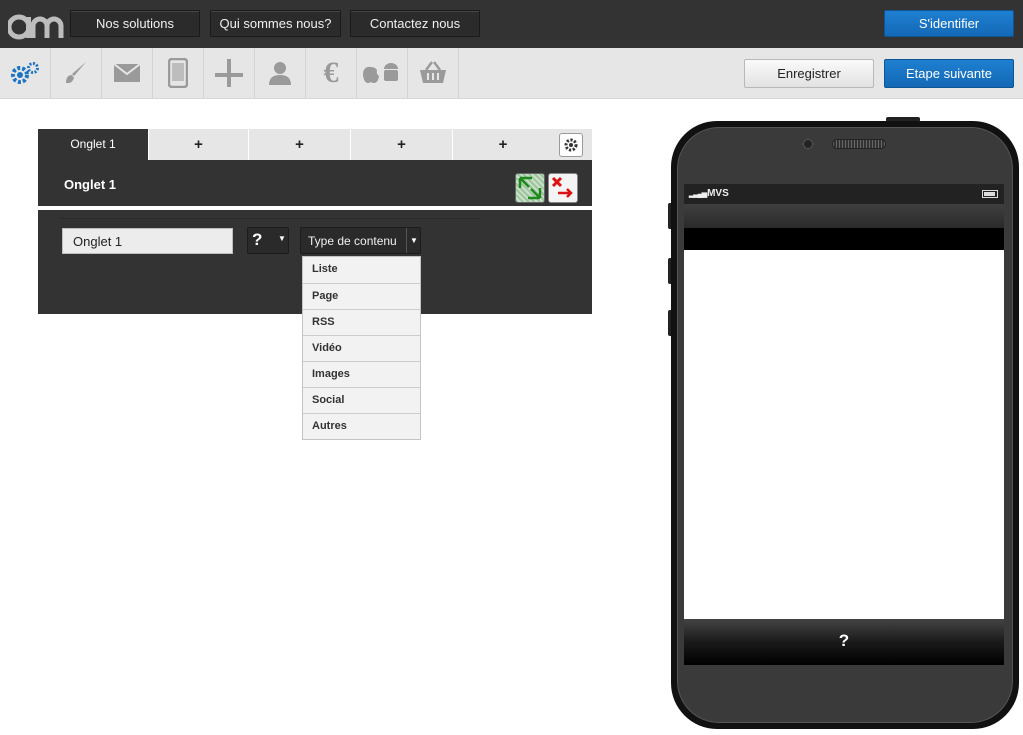  I want to click on smartphone-icon, so click(178, 73).